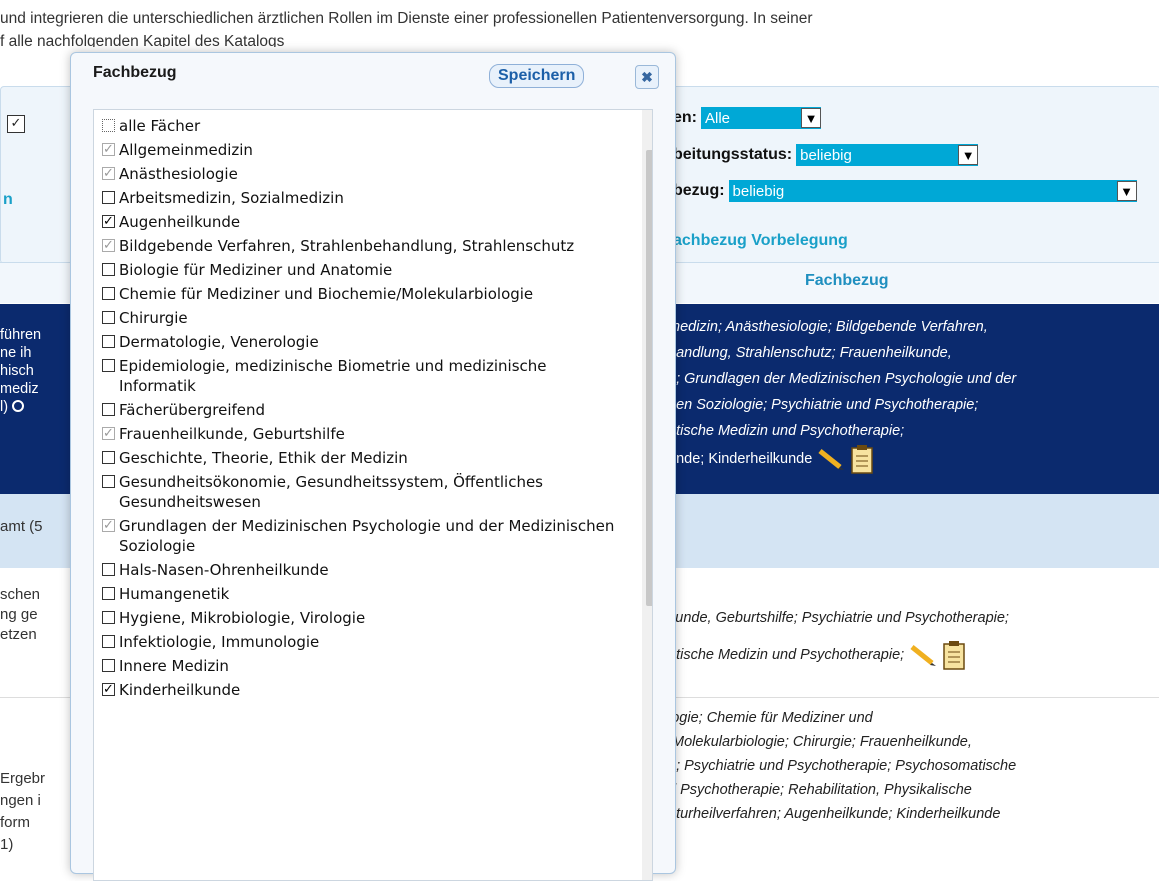 The width and height of the screenshot is (1159, 881). I want to click on close-icon: ✖, so click(647, 77).